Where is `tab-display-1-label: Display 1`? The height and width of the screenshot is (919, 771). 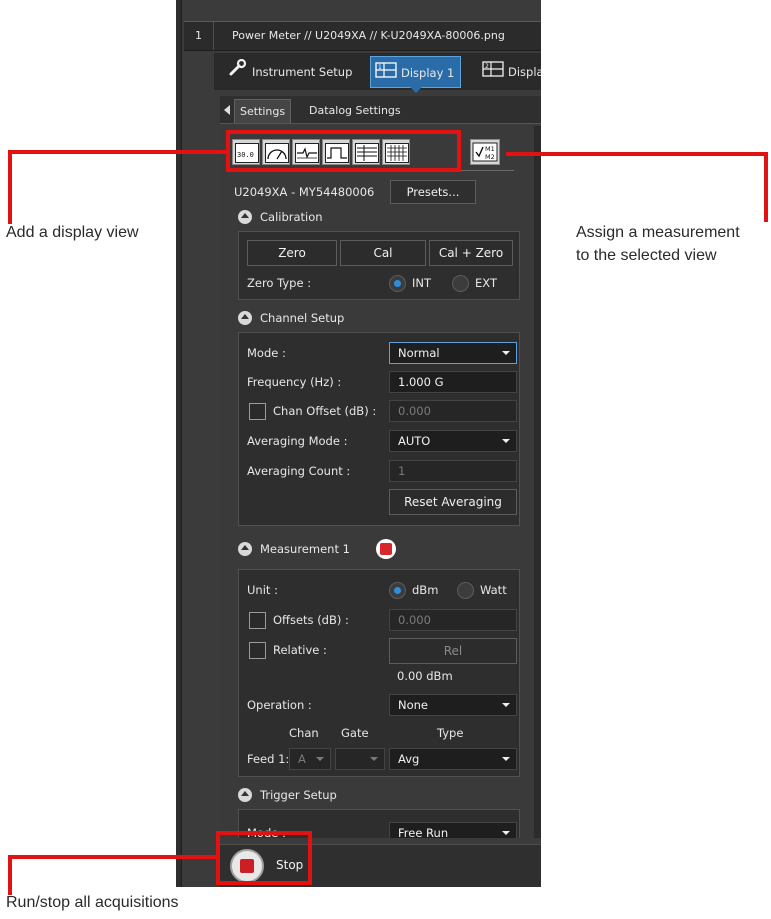
tab-display-1-label: Display 1 is located at coordinates (428, 73).